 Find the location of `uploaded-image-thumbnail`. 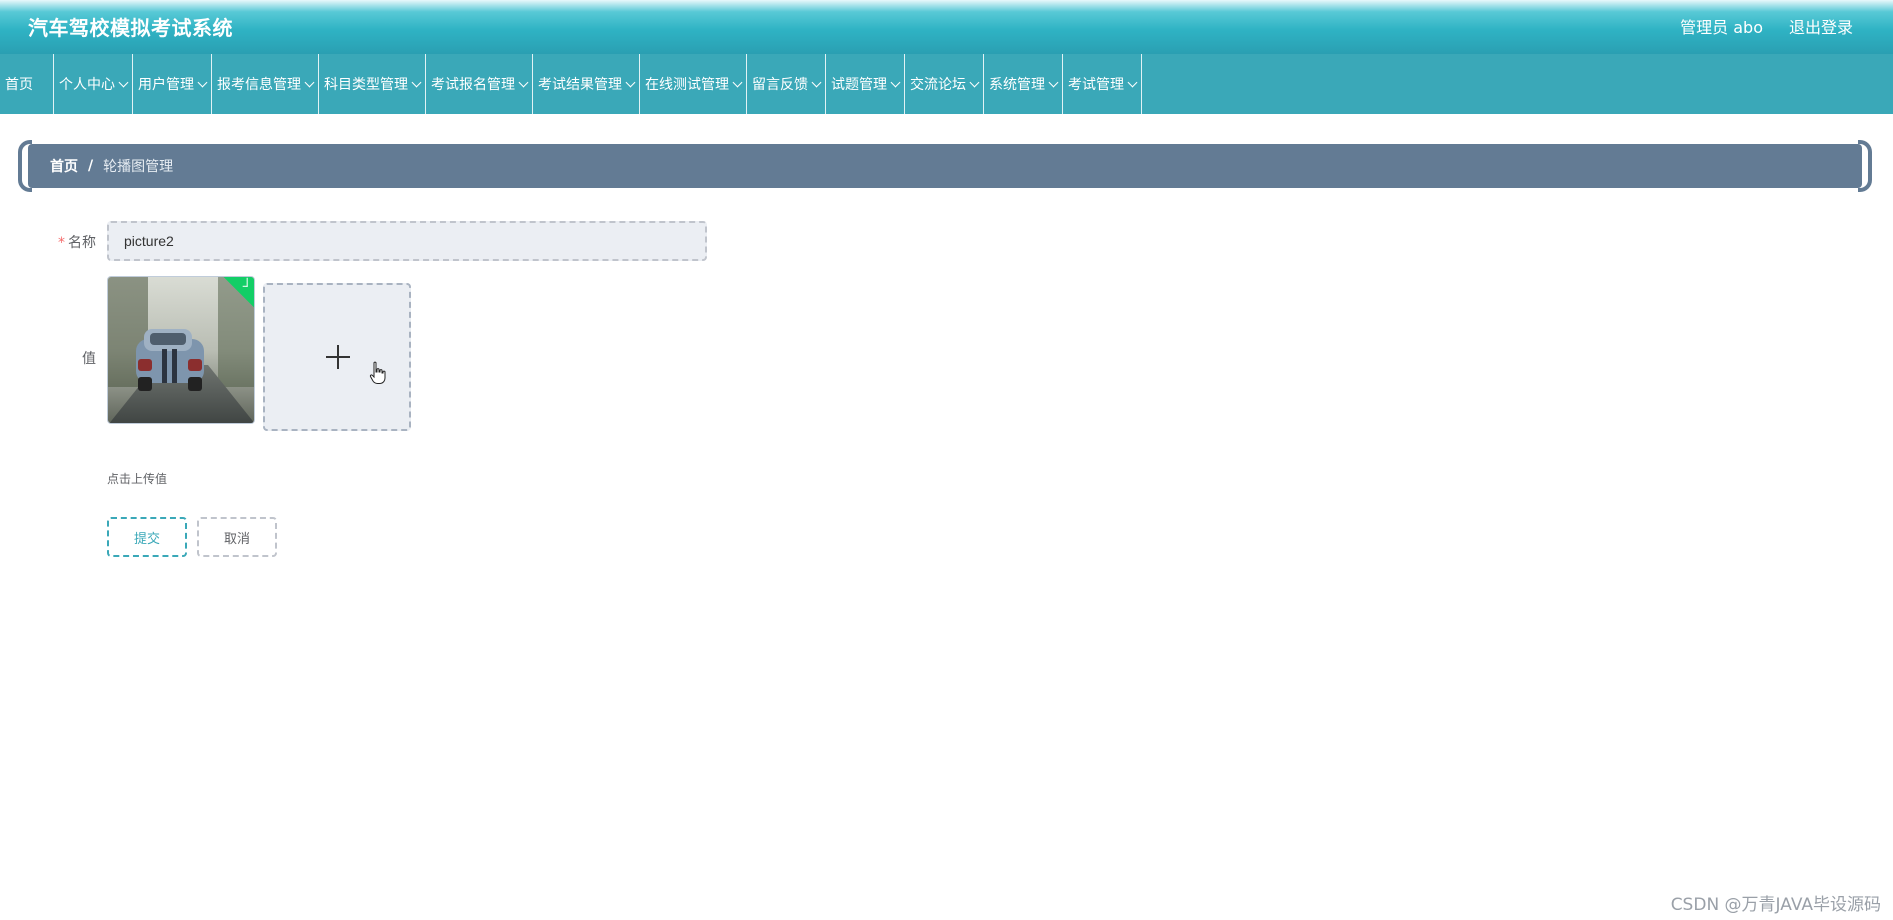

uploaded-image-thumbnail is located at coordinates (181, 350).